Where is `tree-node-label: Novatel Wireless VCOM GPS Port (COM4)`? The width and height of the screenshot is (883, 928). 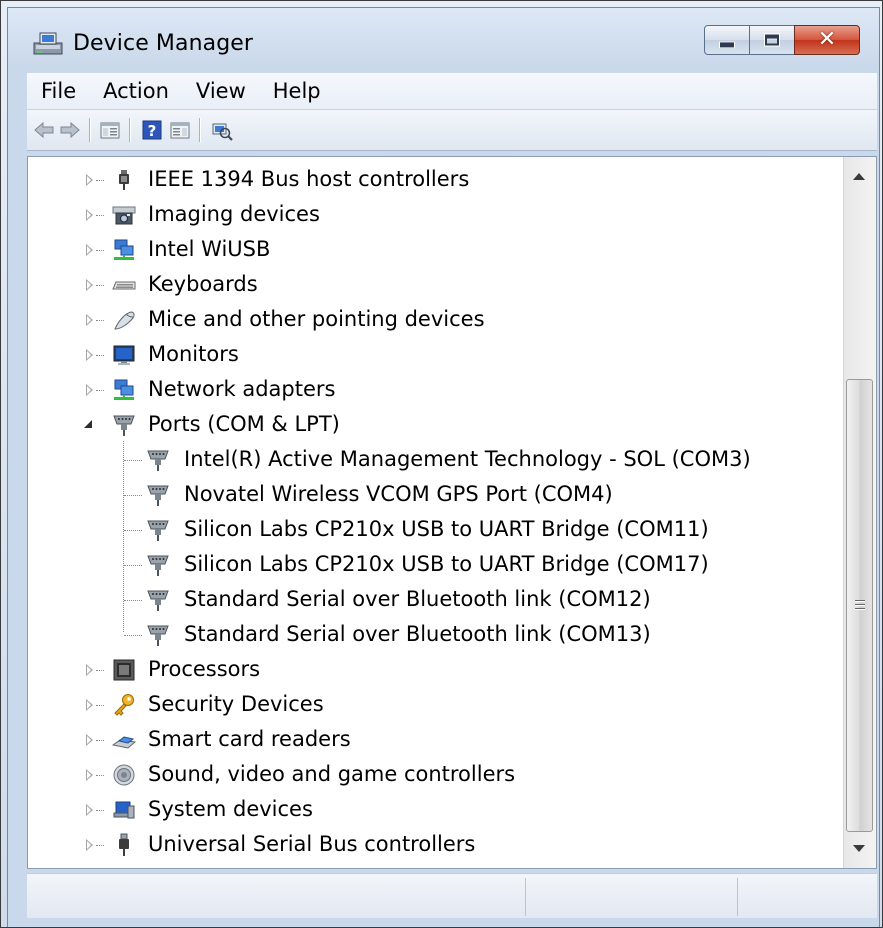 tree-node-label: Novatel Wireless VCOM GPS Port (COM4) is located at coordinates (398, 494).